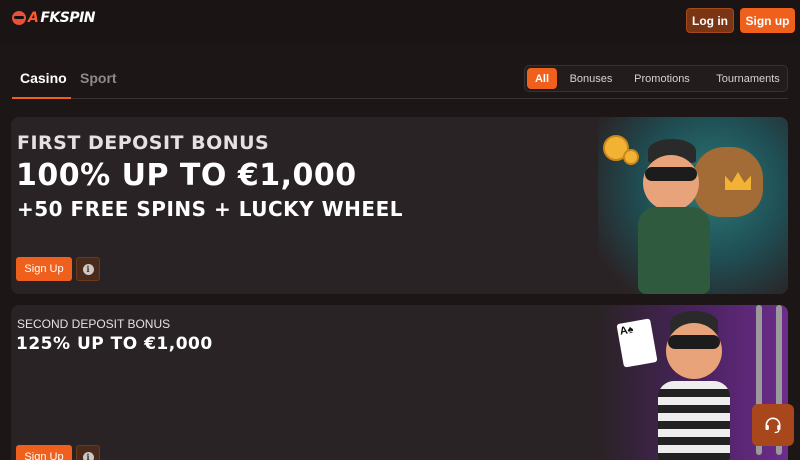 The height and width of the screenshot is (460, 800). I want to click on tabs-divider, so click(400, 98).